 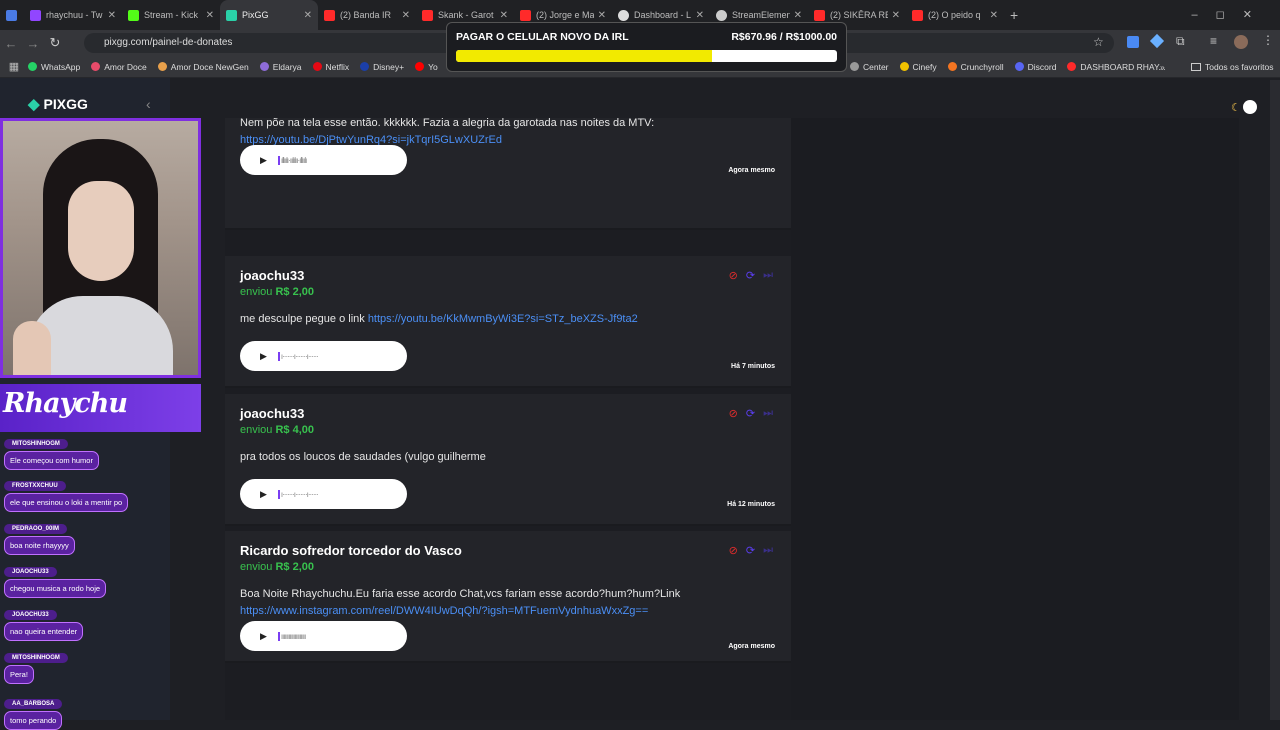 What do you see at coordinates (1241, 42) in the screenshot?
I see `avatar` at bounding box center [1241, 42].